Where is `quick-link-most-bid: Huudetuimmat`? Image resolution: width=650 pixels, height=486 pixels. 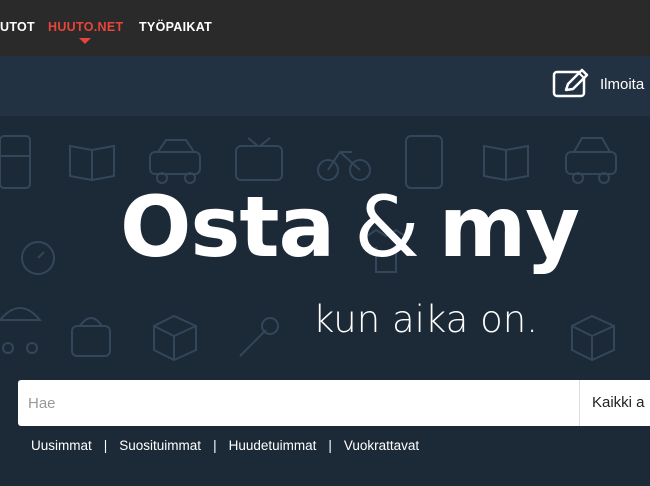 quick-link-most-bid: Huudetuimmat is located at coordinates (273, 445).